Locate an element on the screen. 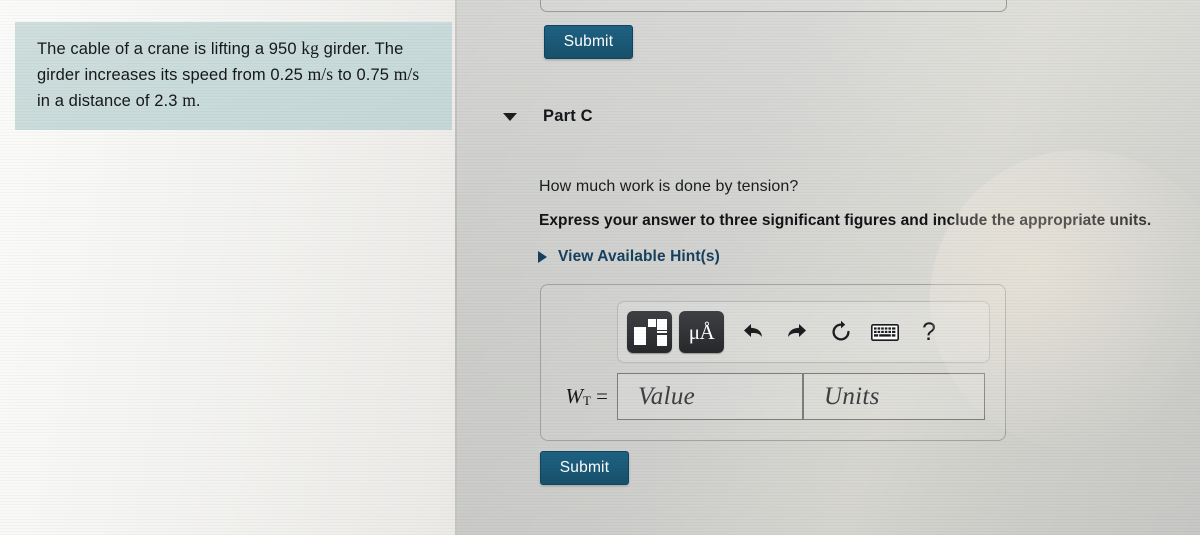  undo-arrow-icon is located at coordinates (753, 332).